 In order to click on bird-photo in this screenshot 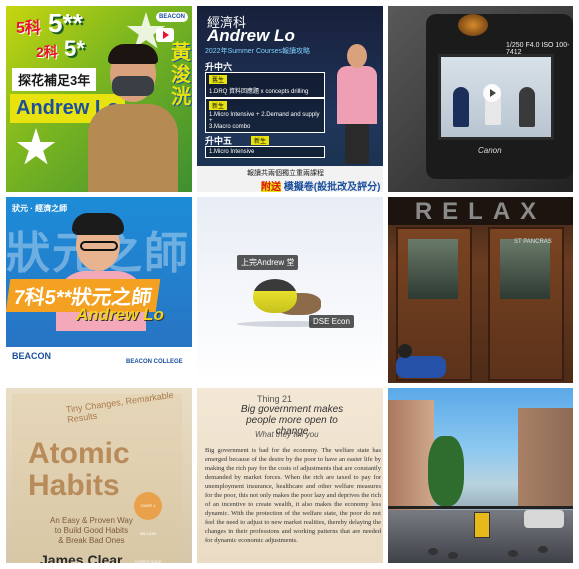, I will do `click(275, 296)`.